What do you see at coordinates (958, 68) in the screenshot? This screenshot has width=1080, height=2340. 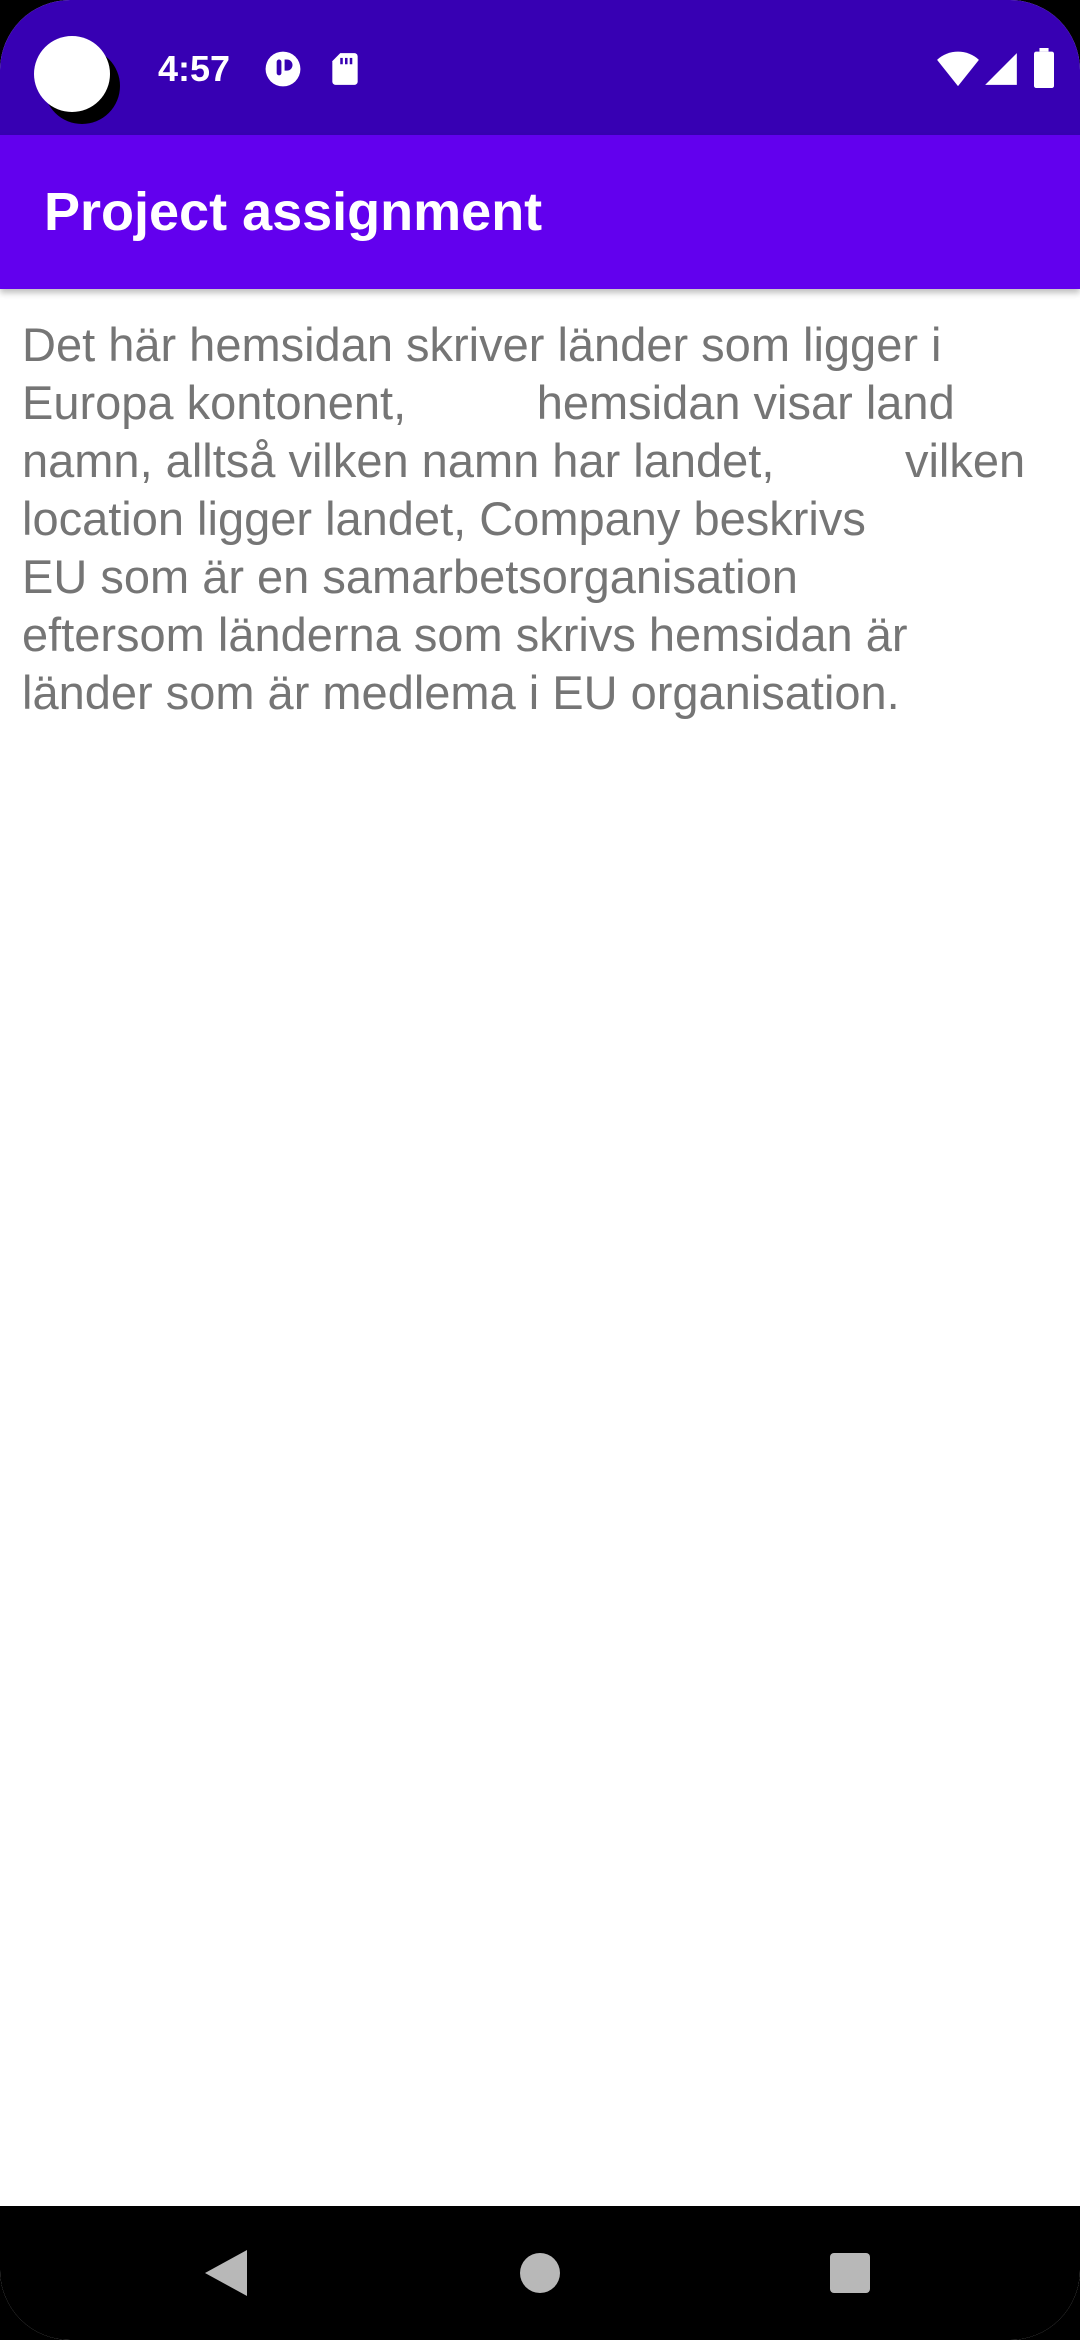 I see `wifi-icon` at bounding box center [958, 68].